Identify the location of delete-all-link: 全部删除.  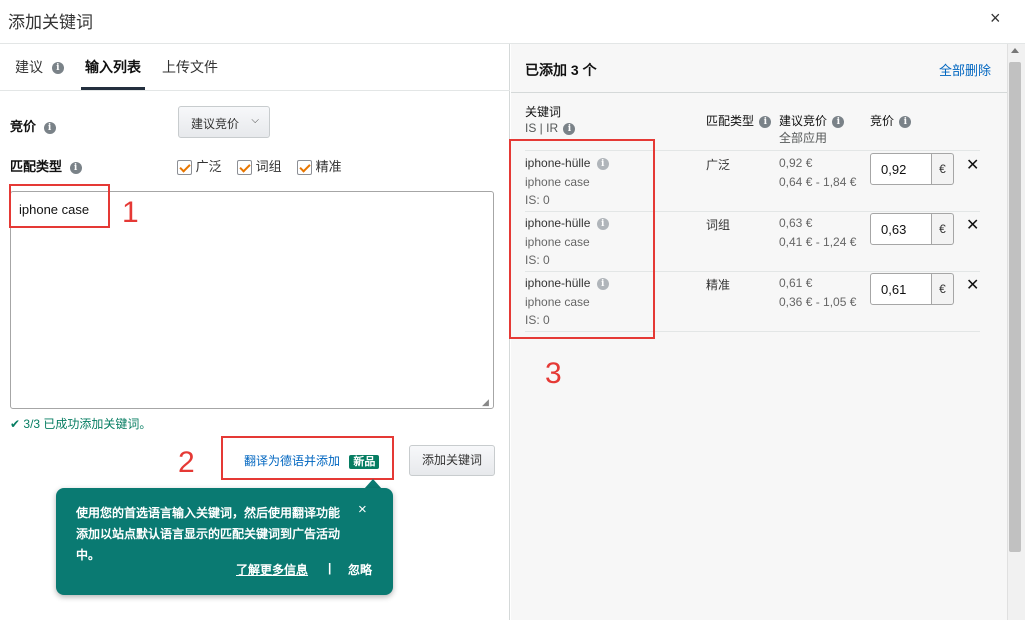
(965, 69).